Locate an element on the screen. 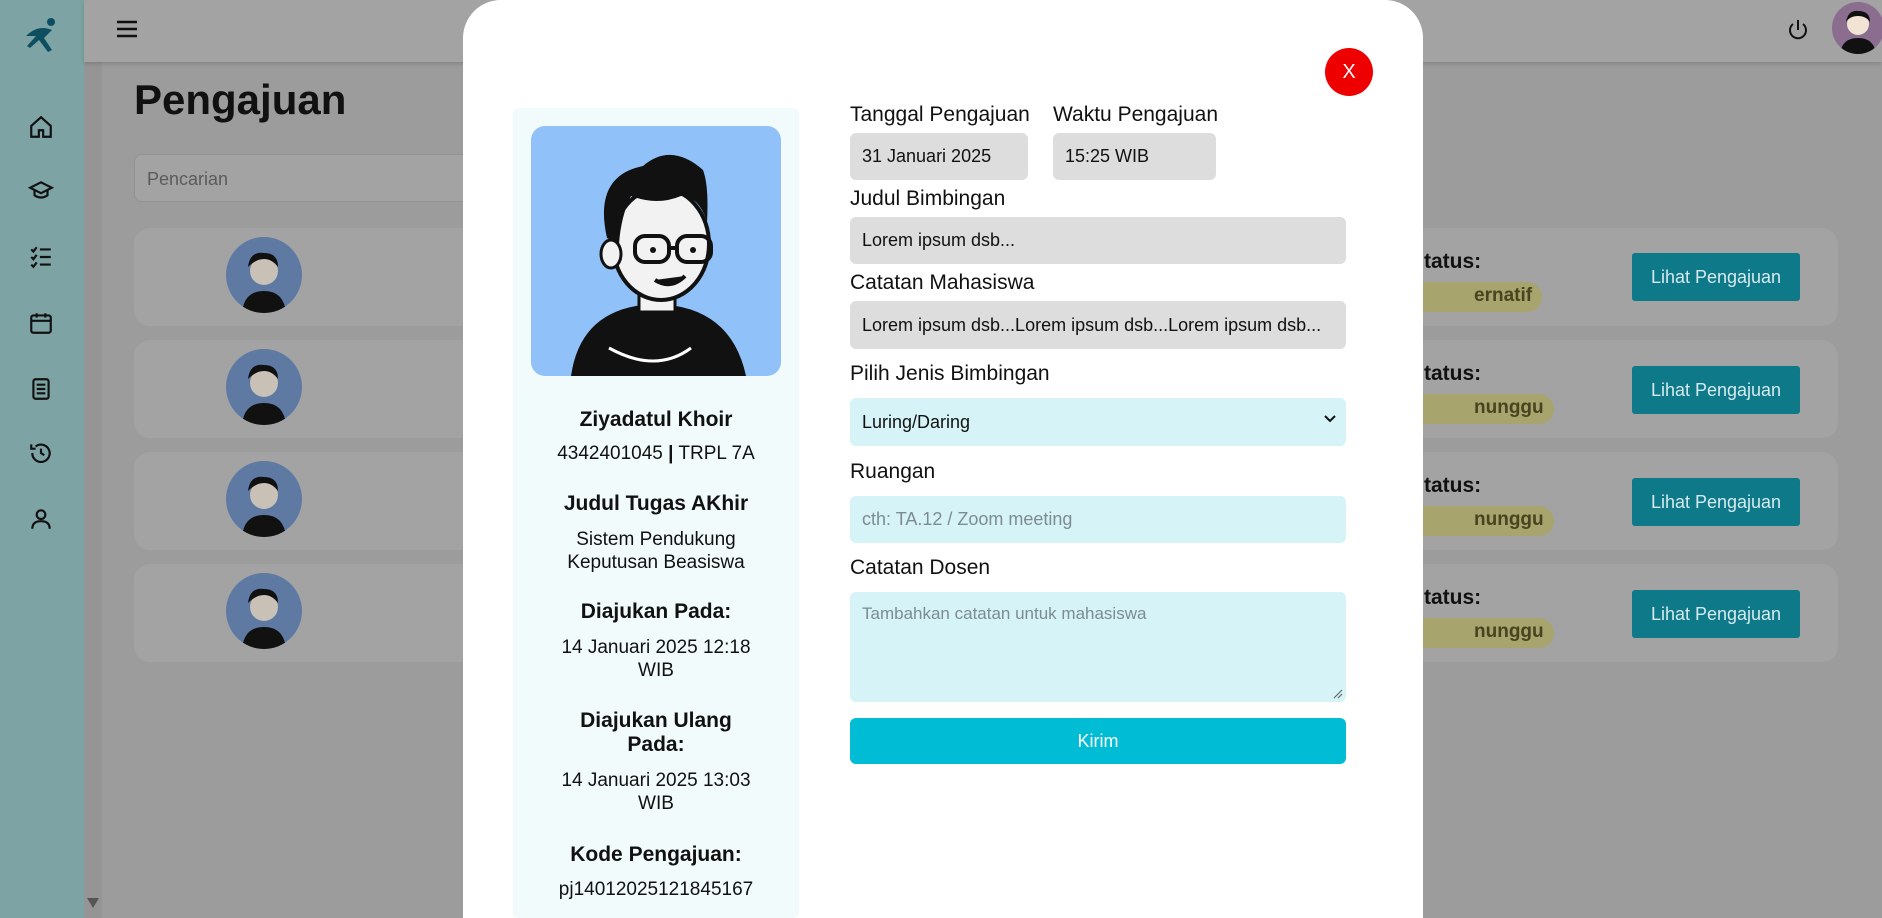 Image resolution: width=1882 pixels, height=918 pixels. student-note-label: Catatan Mahasiswa is located at coordinates (942, 282).